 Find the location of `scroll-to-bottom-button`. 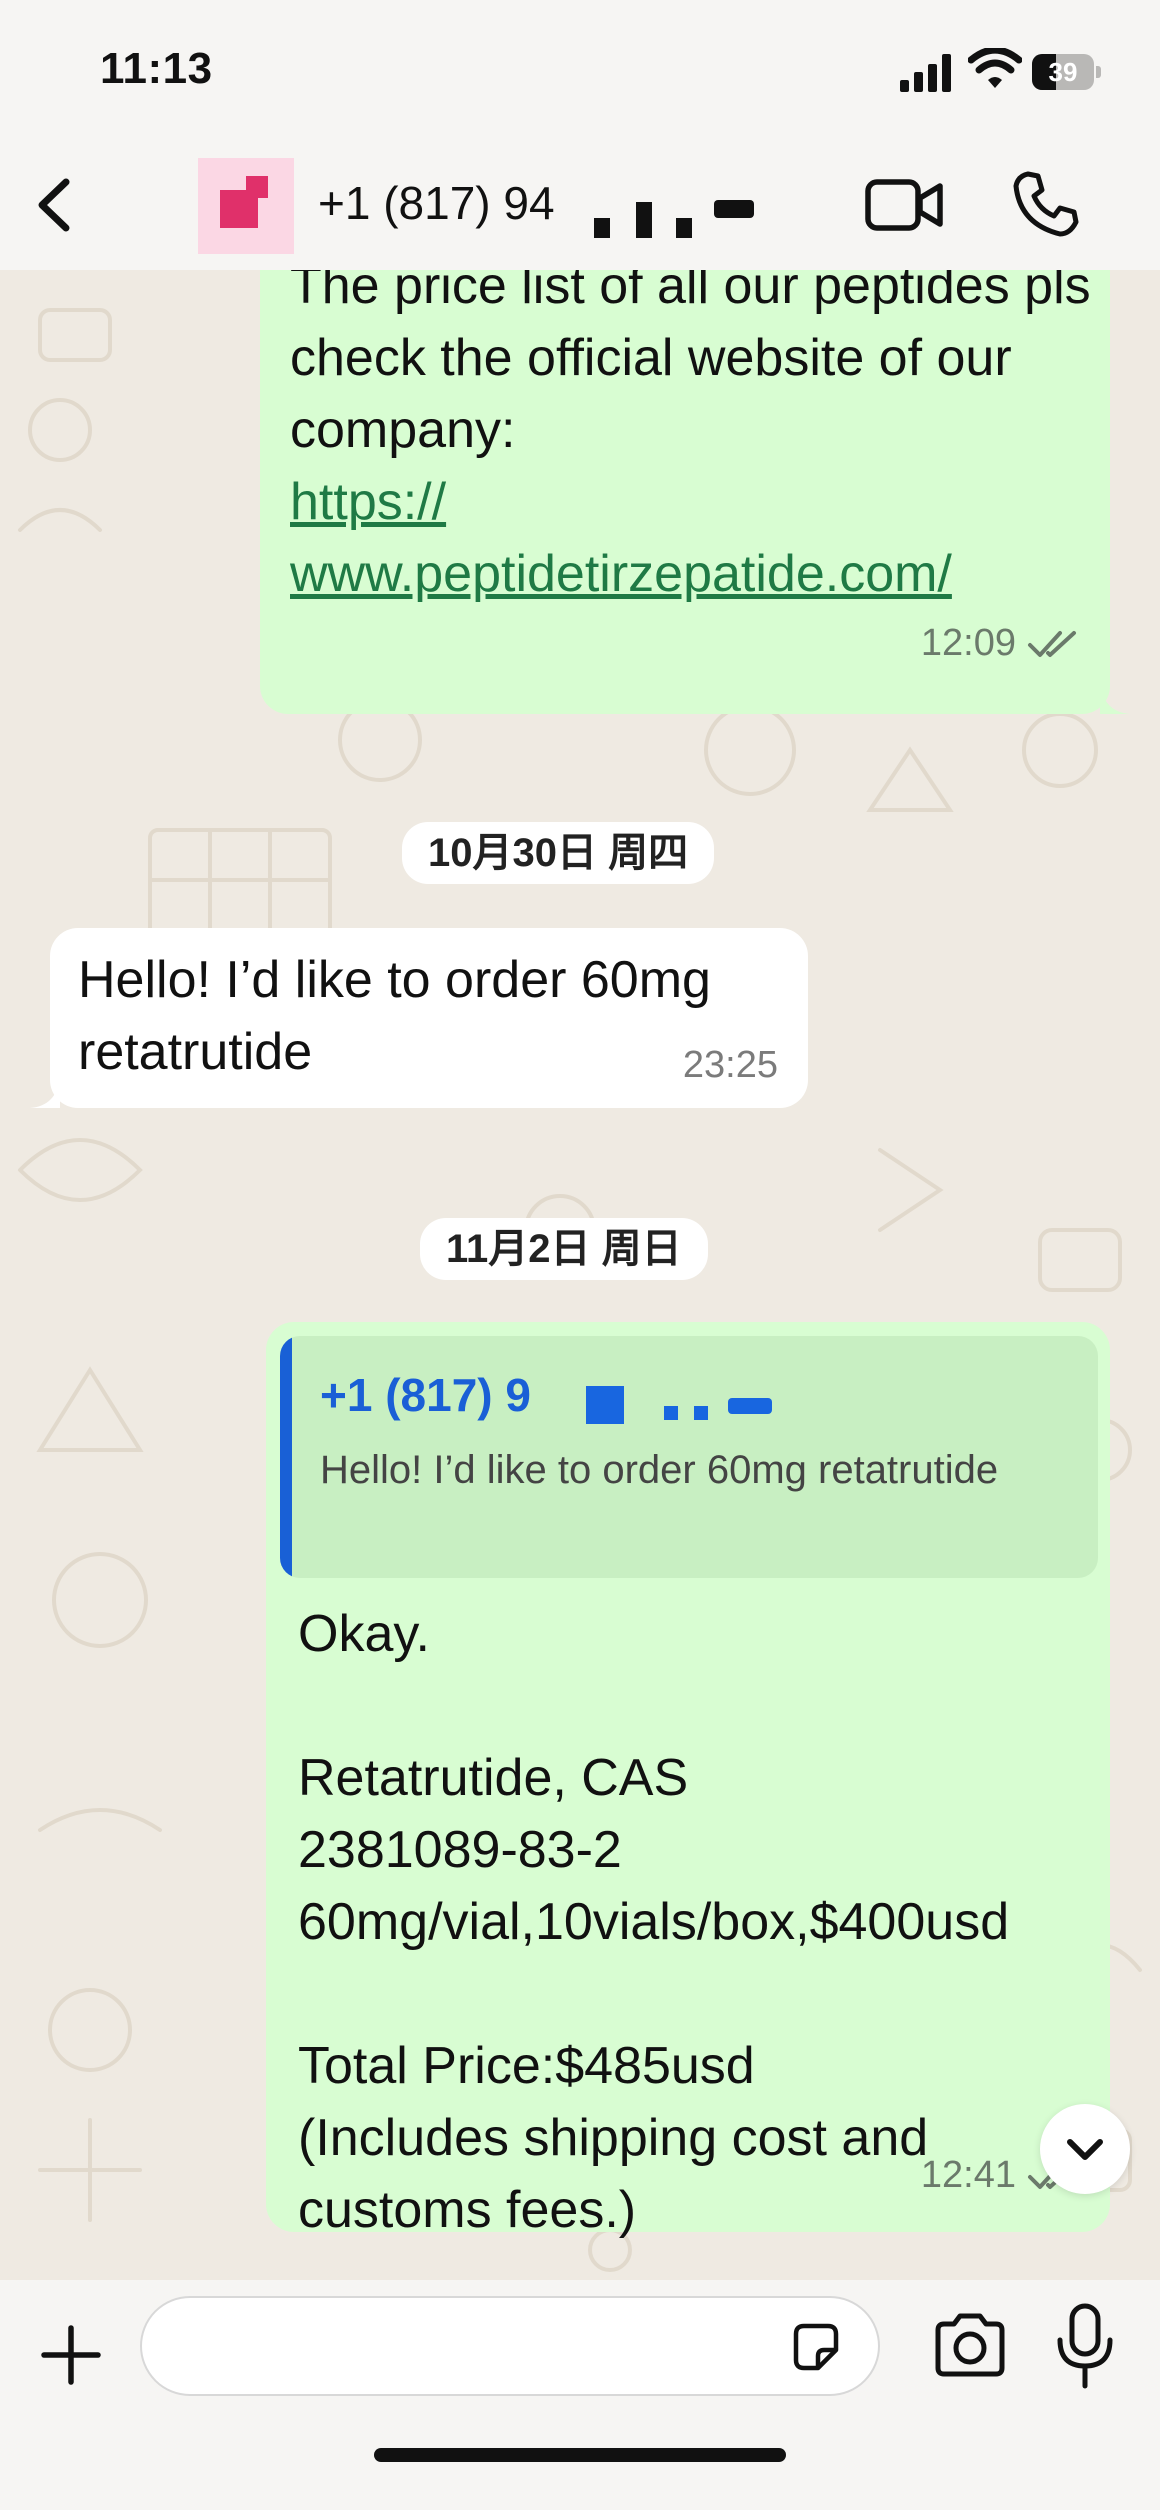

scroll-to-bottom-button is located at coordinates (1085, 2149).